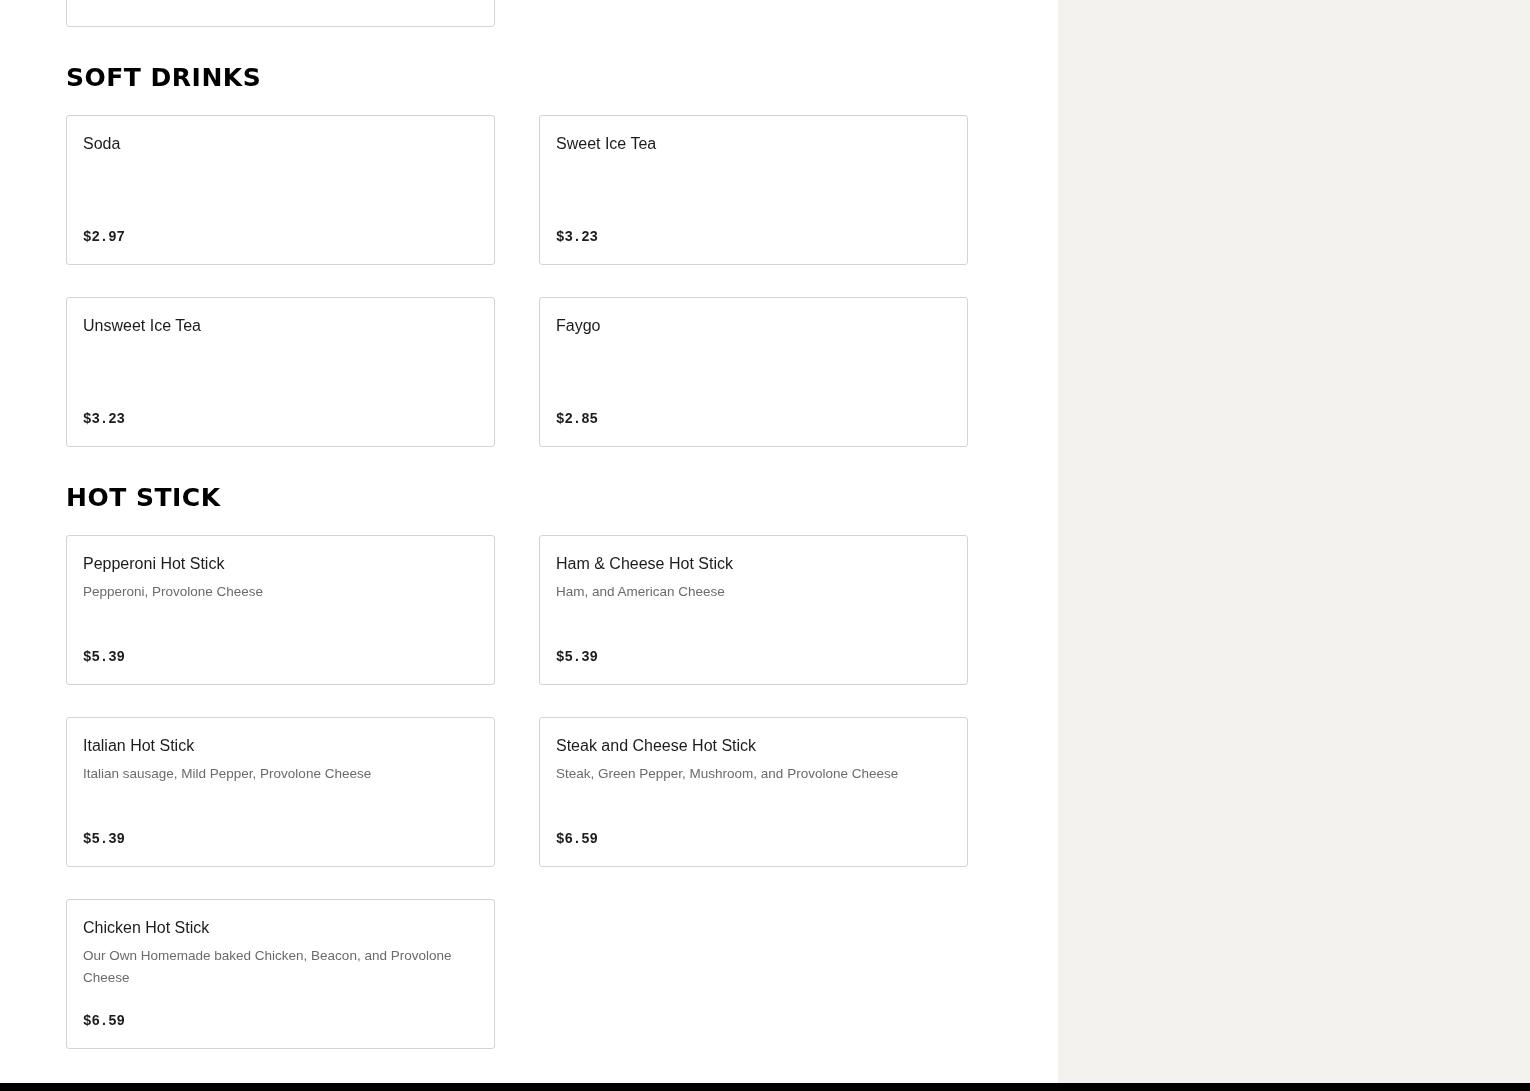 The height and width of the screenshot is (1091, 1530). I want to click on item-name: Pepperoni Hot Stick, so click(154, 564).